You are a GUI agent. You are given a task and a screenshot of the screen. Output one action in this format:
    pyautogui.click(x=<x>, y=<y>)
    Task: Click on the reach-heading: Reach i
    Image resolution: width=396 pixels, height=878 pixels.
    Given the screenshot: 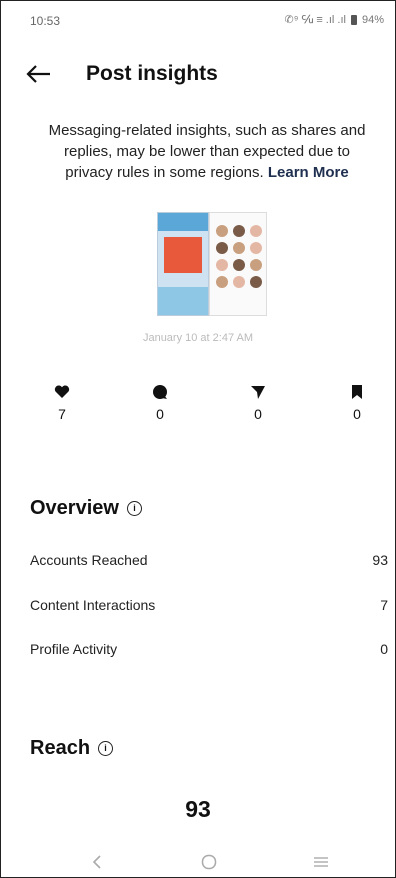 What is the action you would take?
    pyautogui.click(x=72, y=748)
    